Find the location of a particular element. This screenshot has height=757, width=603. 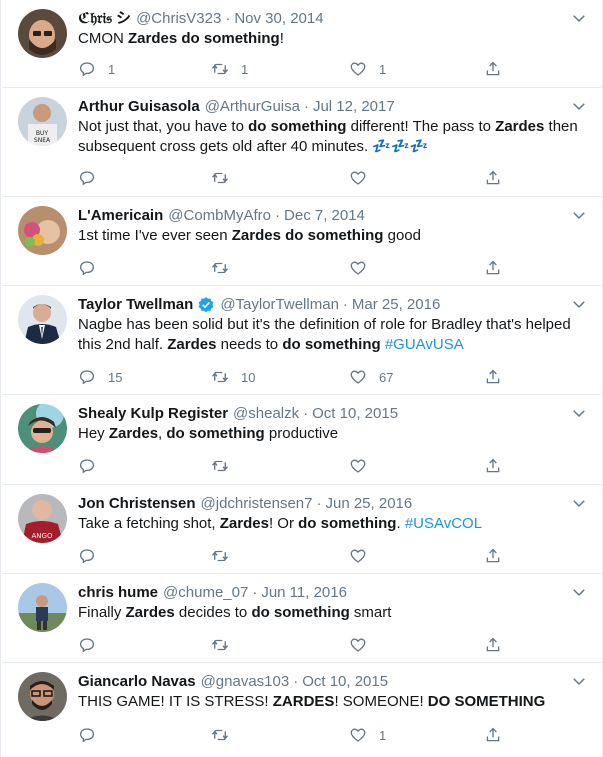

display-name: Arthur Guisasola is located at coordinates (139, 107).